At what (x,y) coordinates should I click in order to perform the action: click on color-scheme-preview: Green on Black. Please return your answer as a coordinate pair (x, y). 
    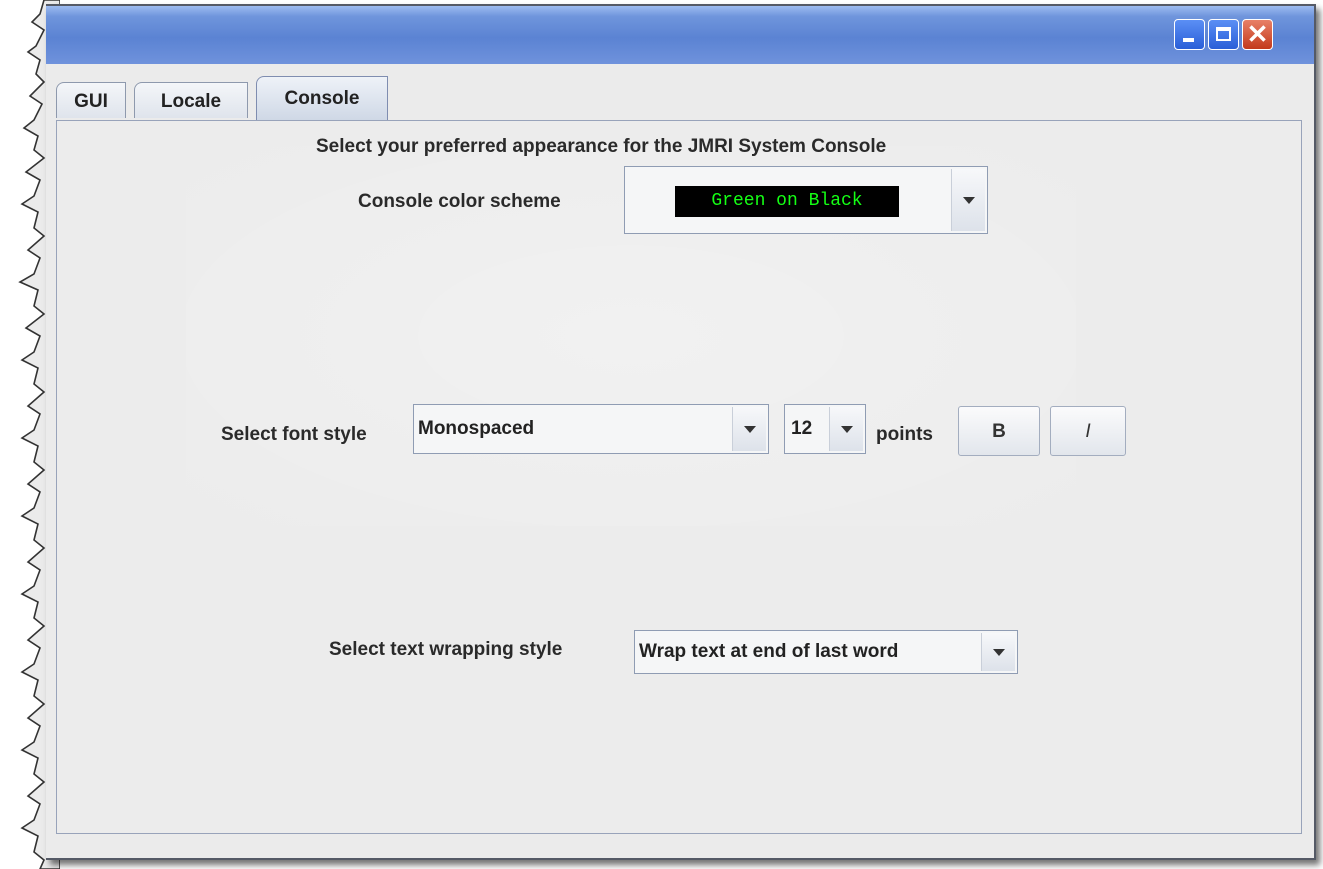
    Looking at the image, I should click on (787, 201).